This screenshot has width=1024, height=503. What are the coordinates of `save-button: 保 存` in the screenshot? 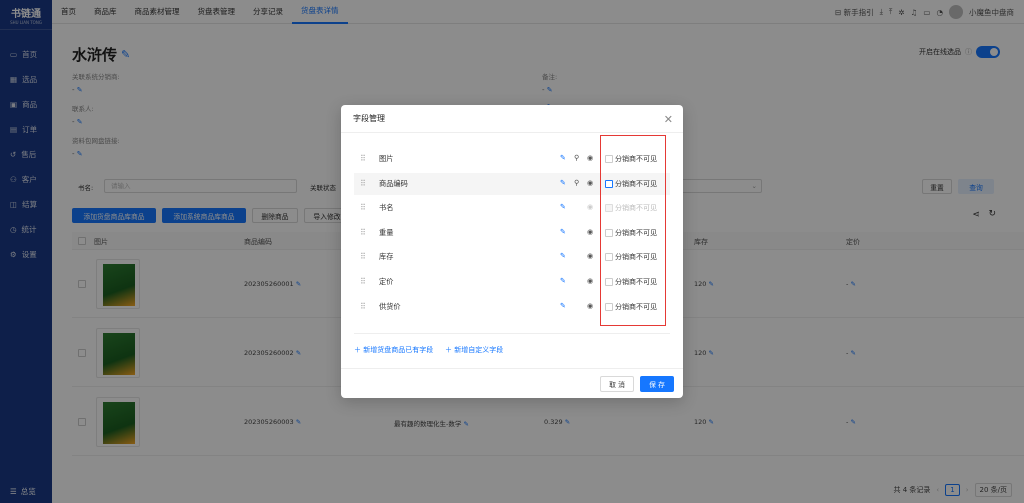 It's located at (657, 384).